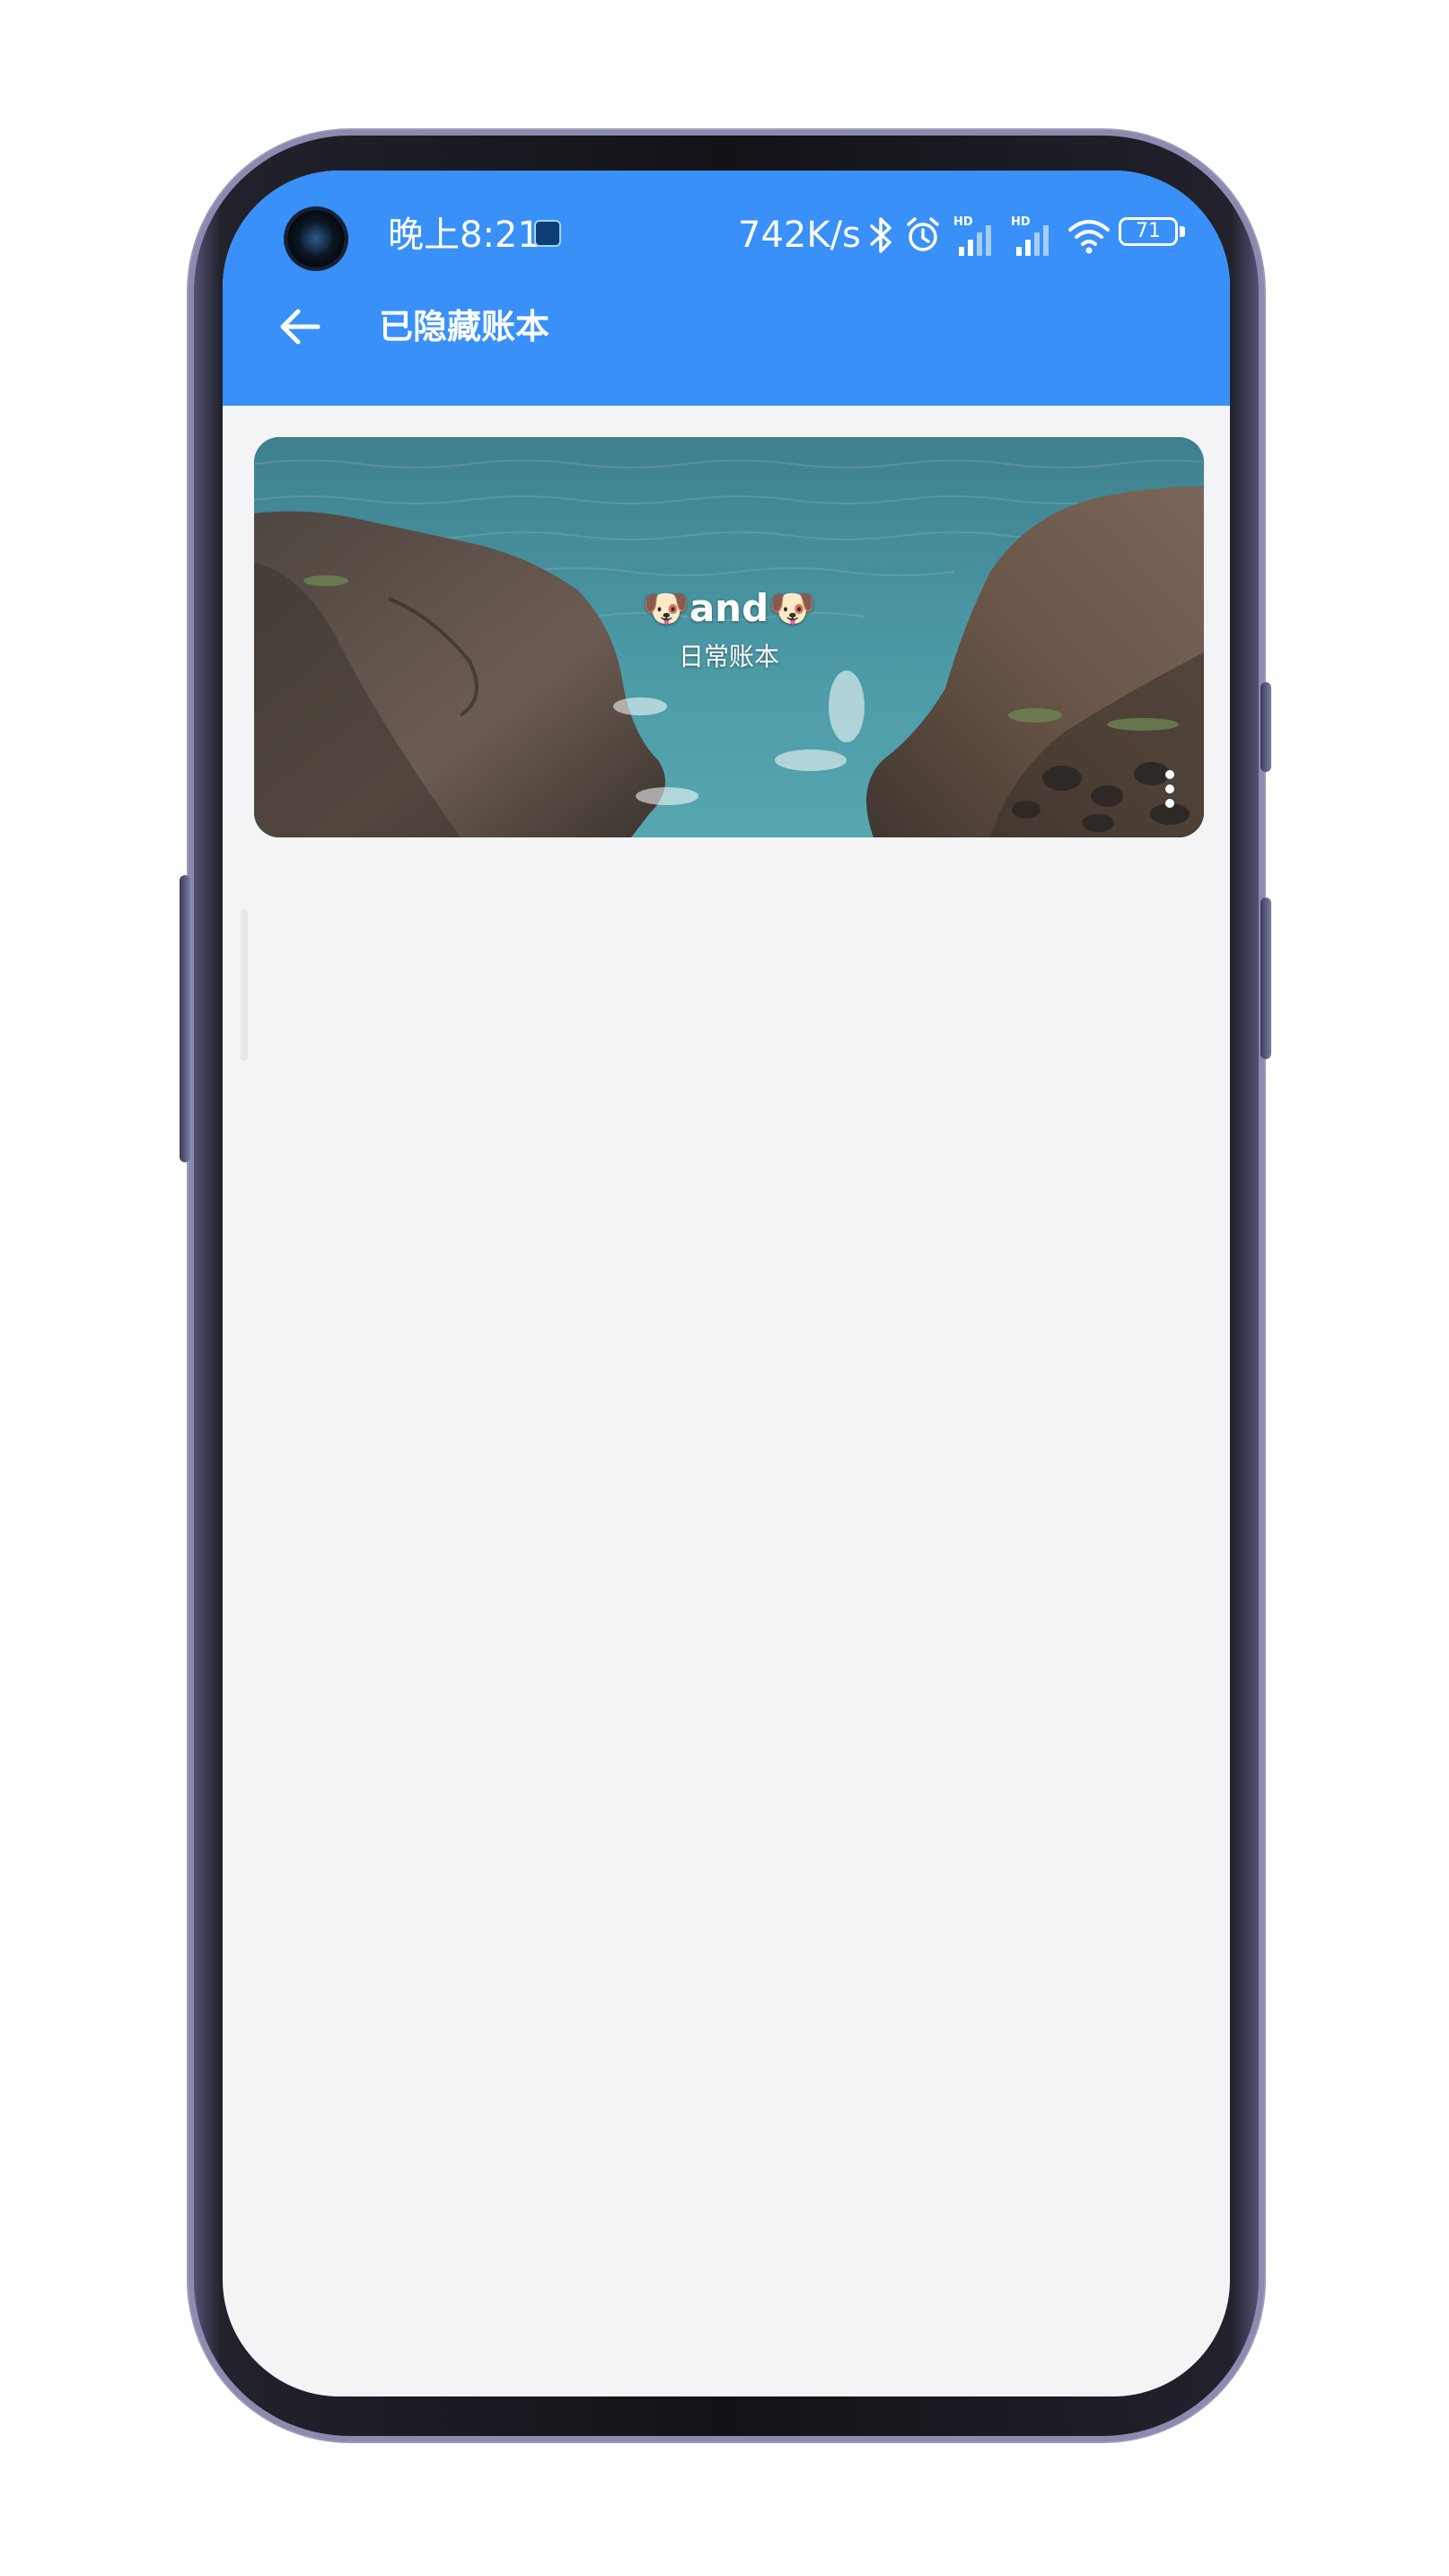 The image size is (1449, 2576). What do you see at coordinates (972, 235) in the screenshot?
I see `signal-hd-1-icon: HD` at bounding box center [972, 235].